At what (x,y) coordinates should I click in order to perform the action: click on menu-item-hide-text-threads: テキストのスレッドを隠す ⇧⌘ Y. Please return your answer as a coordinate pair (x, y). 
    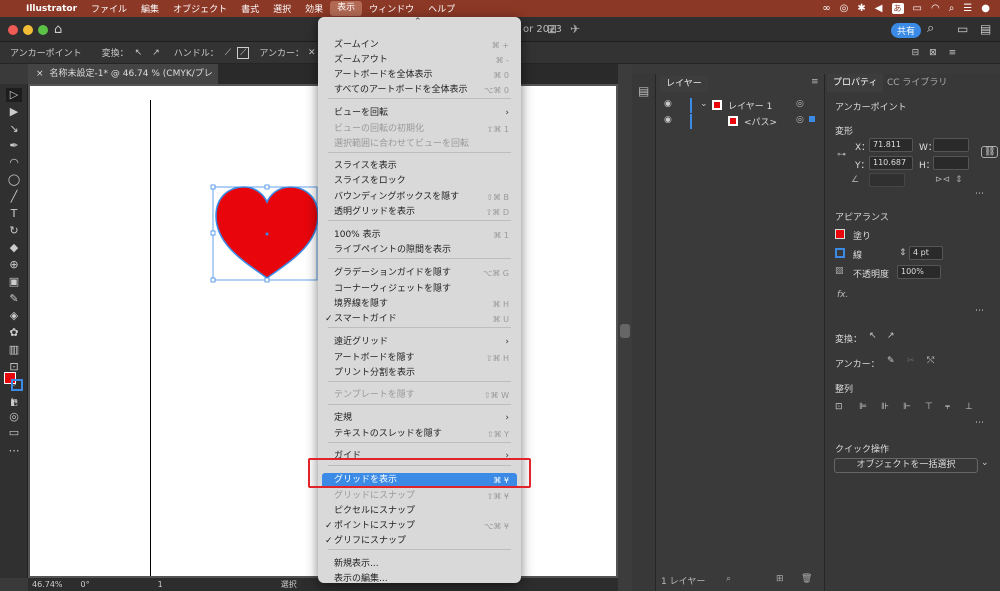
    Looking at the image, I should click on (419, 434).